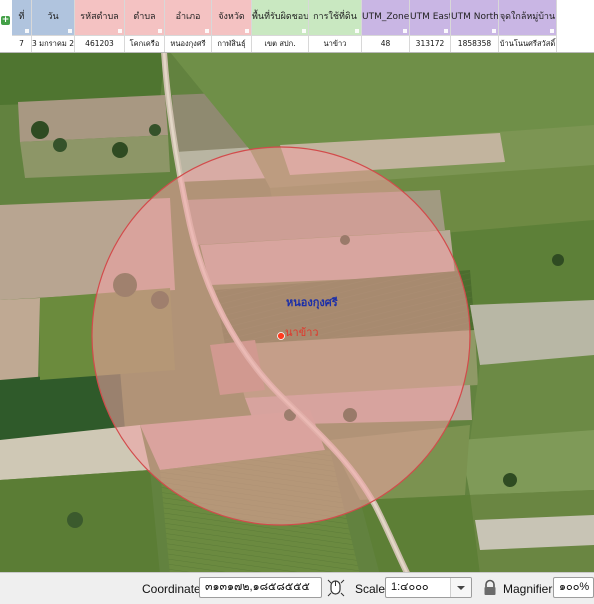 This screenshot has height=604, width=594. What do you see at coordinates (302, 332) in the screenshot?
I see `point-label: นาข้าว` at bounding box center [302, 332].